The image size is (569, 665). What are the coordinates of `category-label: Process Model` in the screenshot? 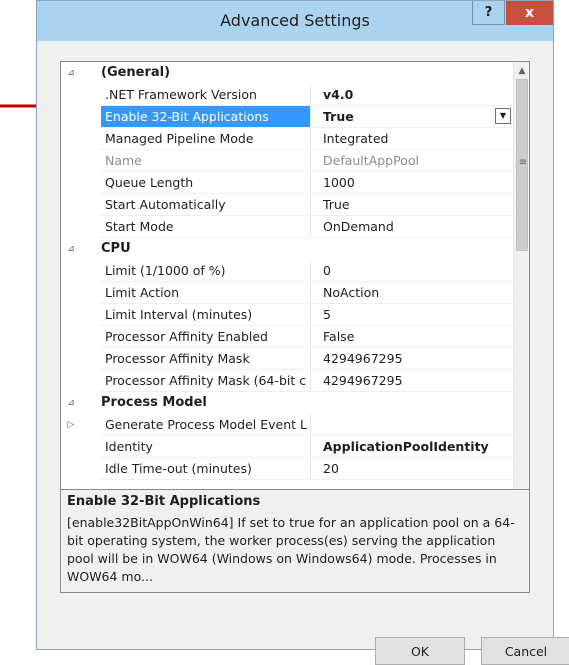 It's located at (154, 402).